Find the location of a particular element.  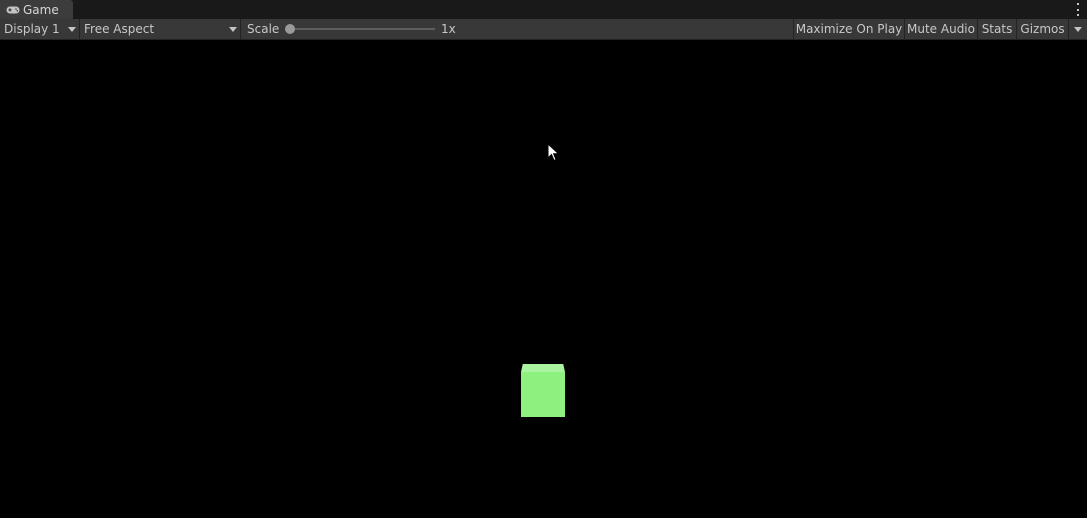

green-cube is located at coordinates (543, 390).